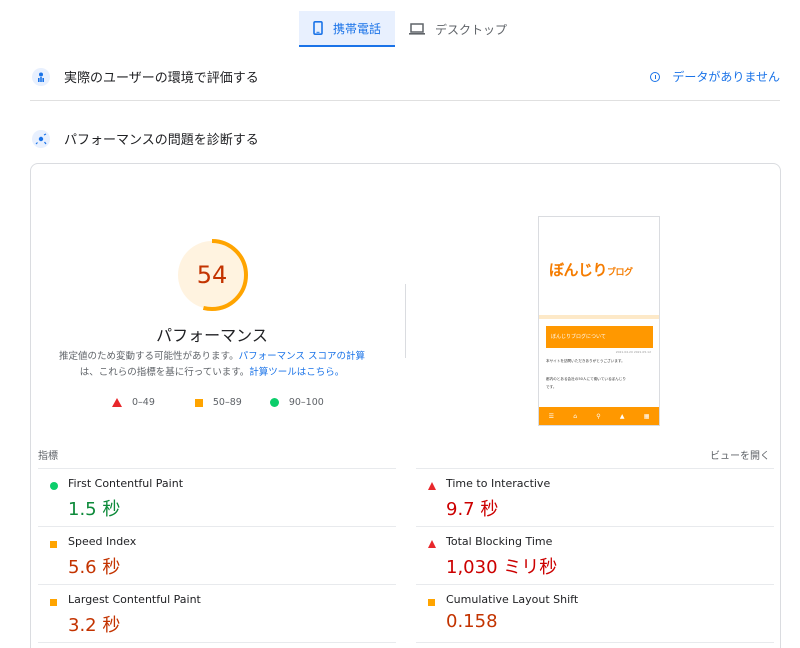 The image size is (800, 648). What do you see at coordinates (94, 509) in the screenshot?
I see `metric-value: 1.5 秒` at bounding box center [94, 509].